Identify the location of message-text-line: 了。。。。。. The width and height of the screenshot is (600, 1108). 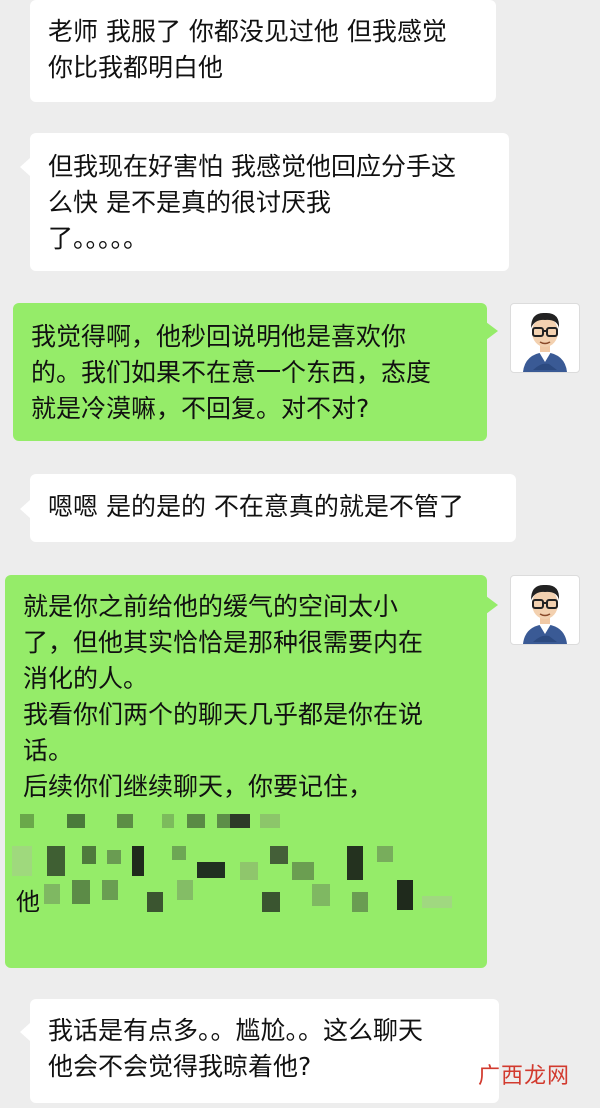
(98, 238).